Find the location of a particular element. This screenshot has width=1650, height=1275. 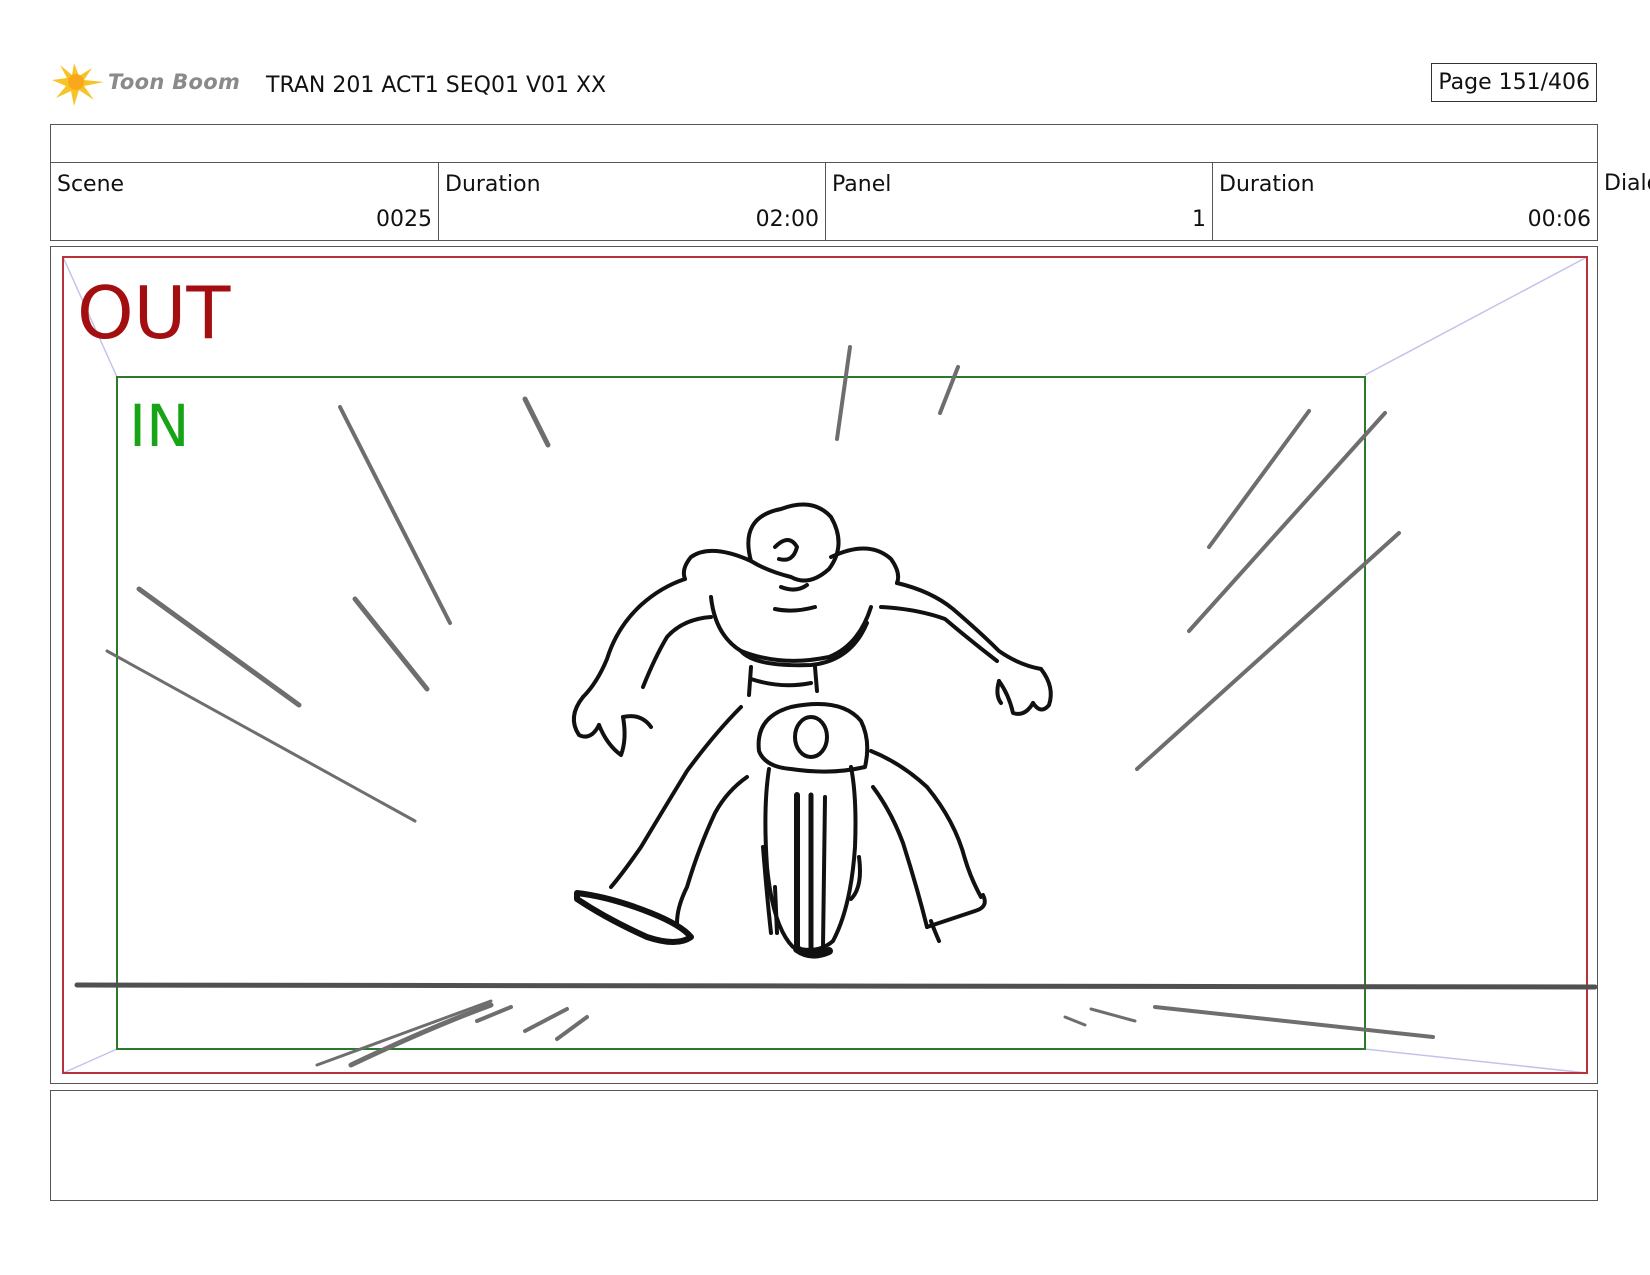

page-number: Page 151/406 is located at coordinates (1514, 82).